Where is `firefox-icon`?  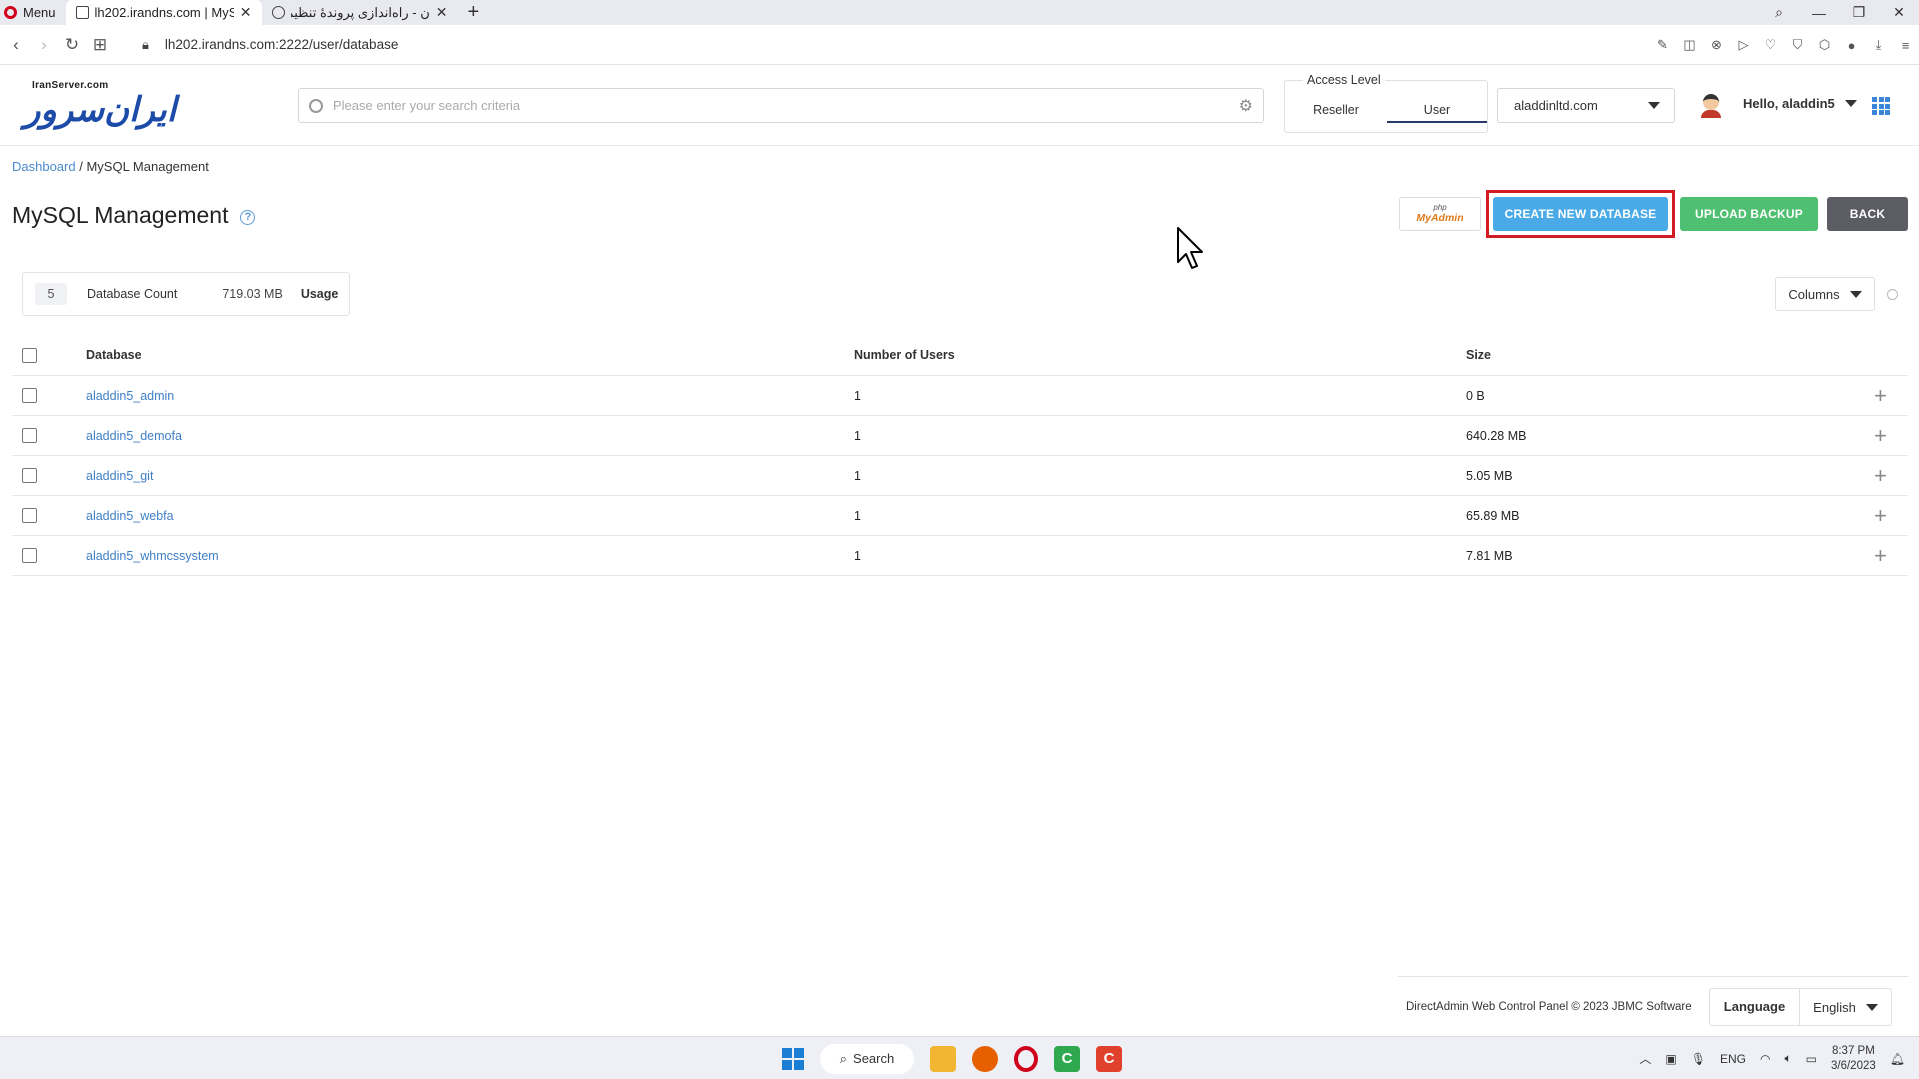
firefox-icon is located at coordinates (985, 1058).